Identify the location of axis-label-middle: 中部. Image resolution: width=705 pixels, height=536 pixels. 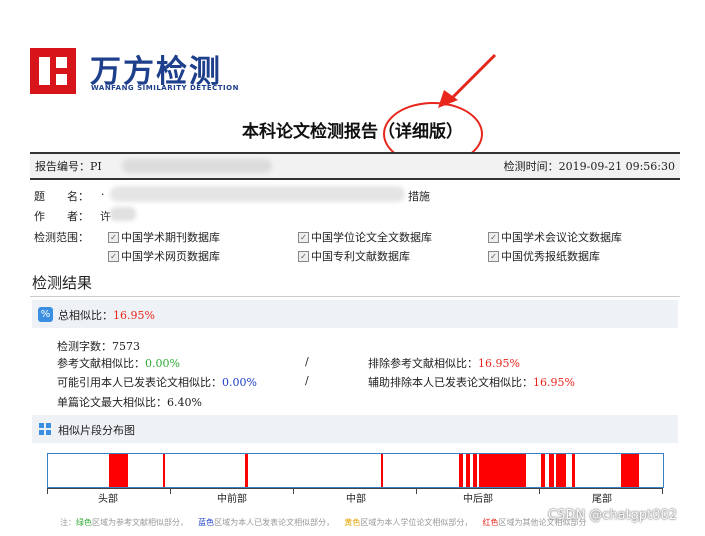
(356, 499).